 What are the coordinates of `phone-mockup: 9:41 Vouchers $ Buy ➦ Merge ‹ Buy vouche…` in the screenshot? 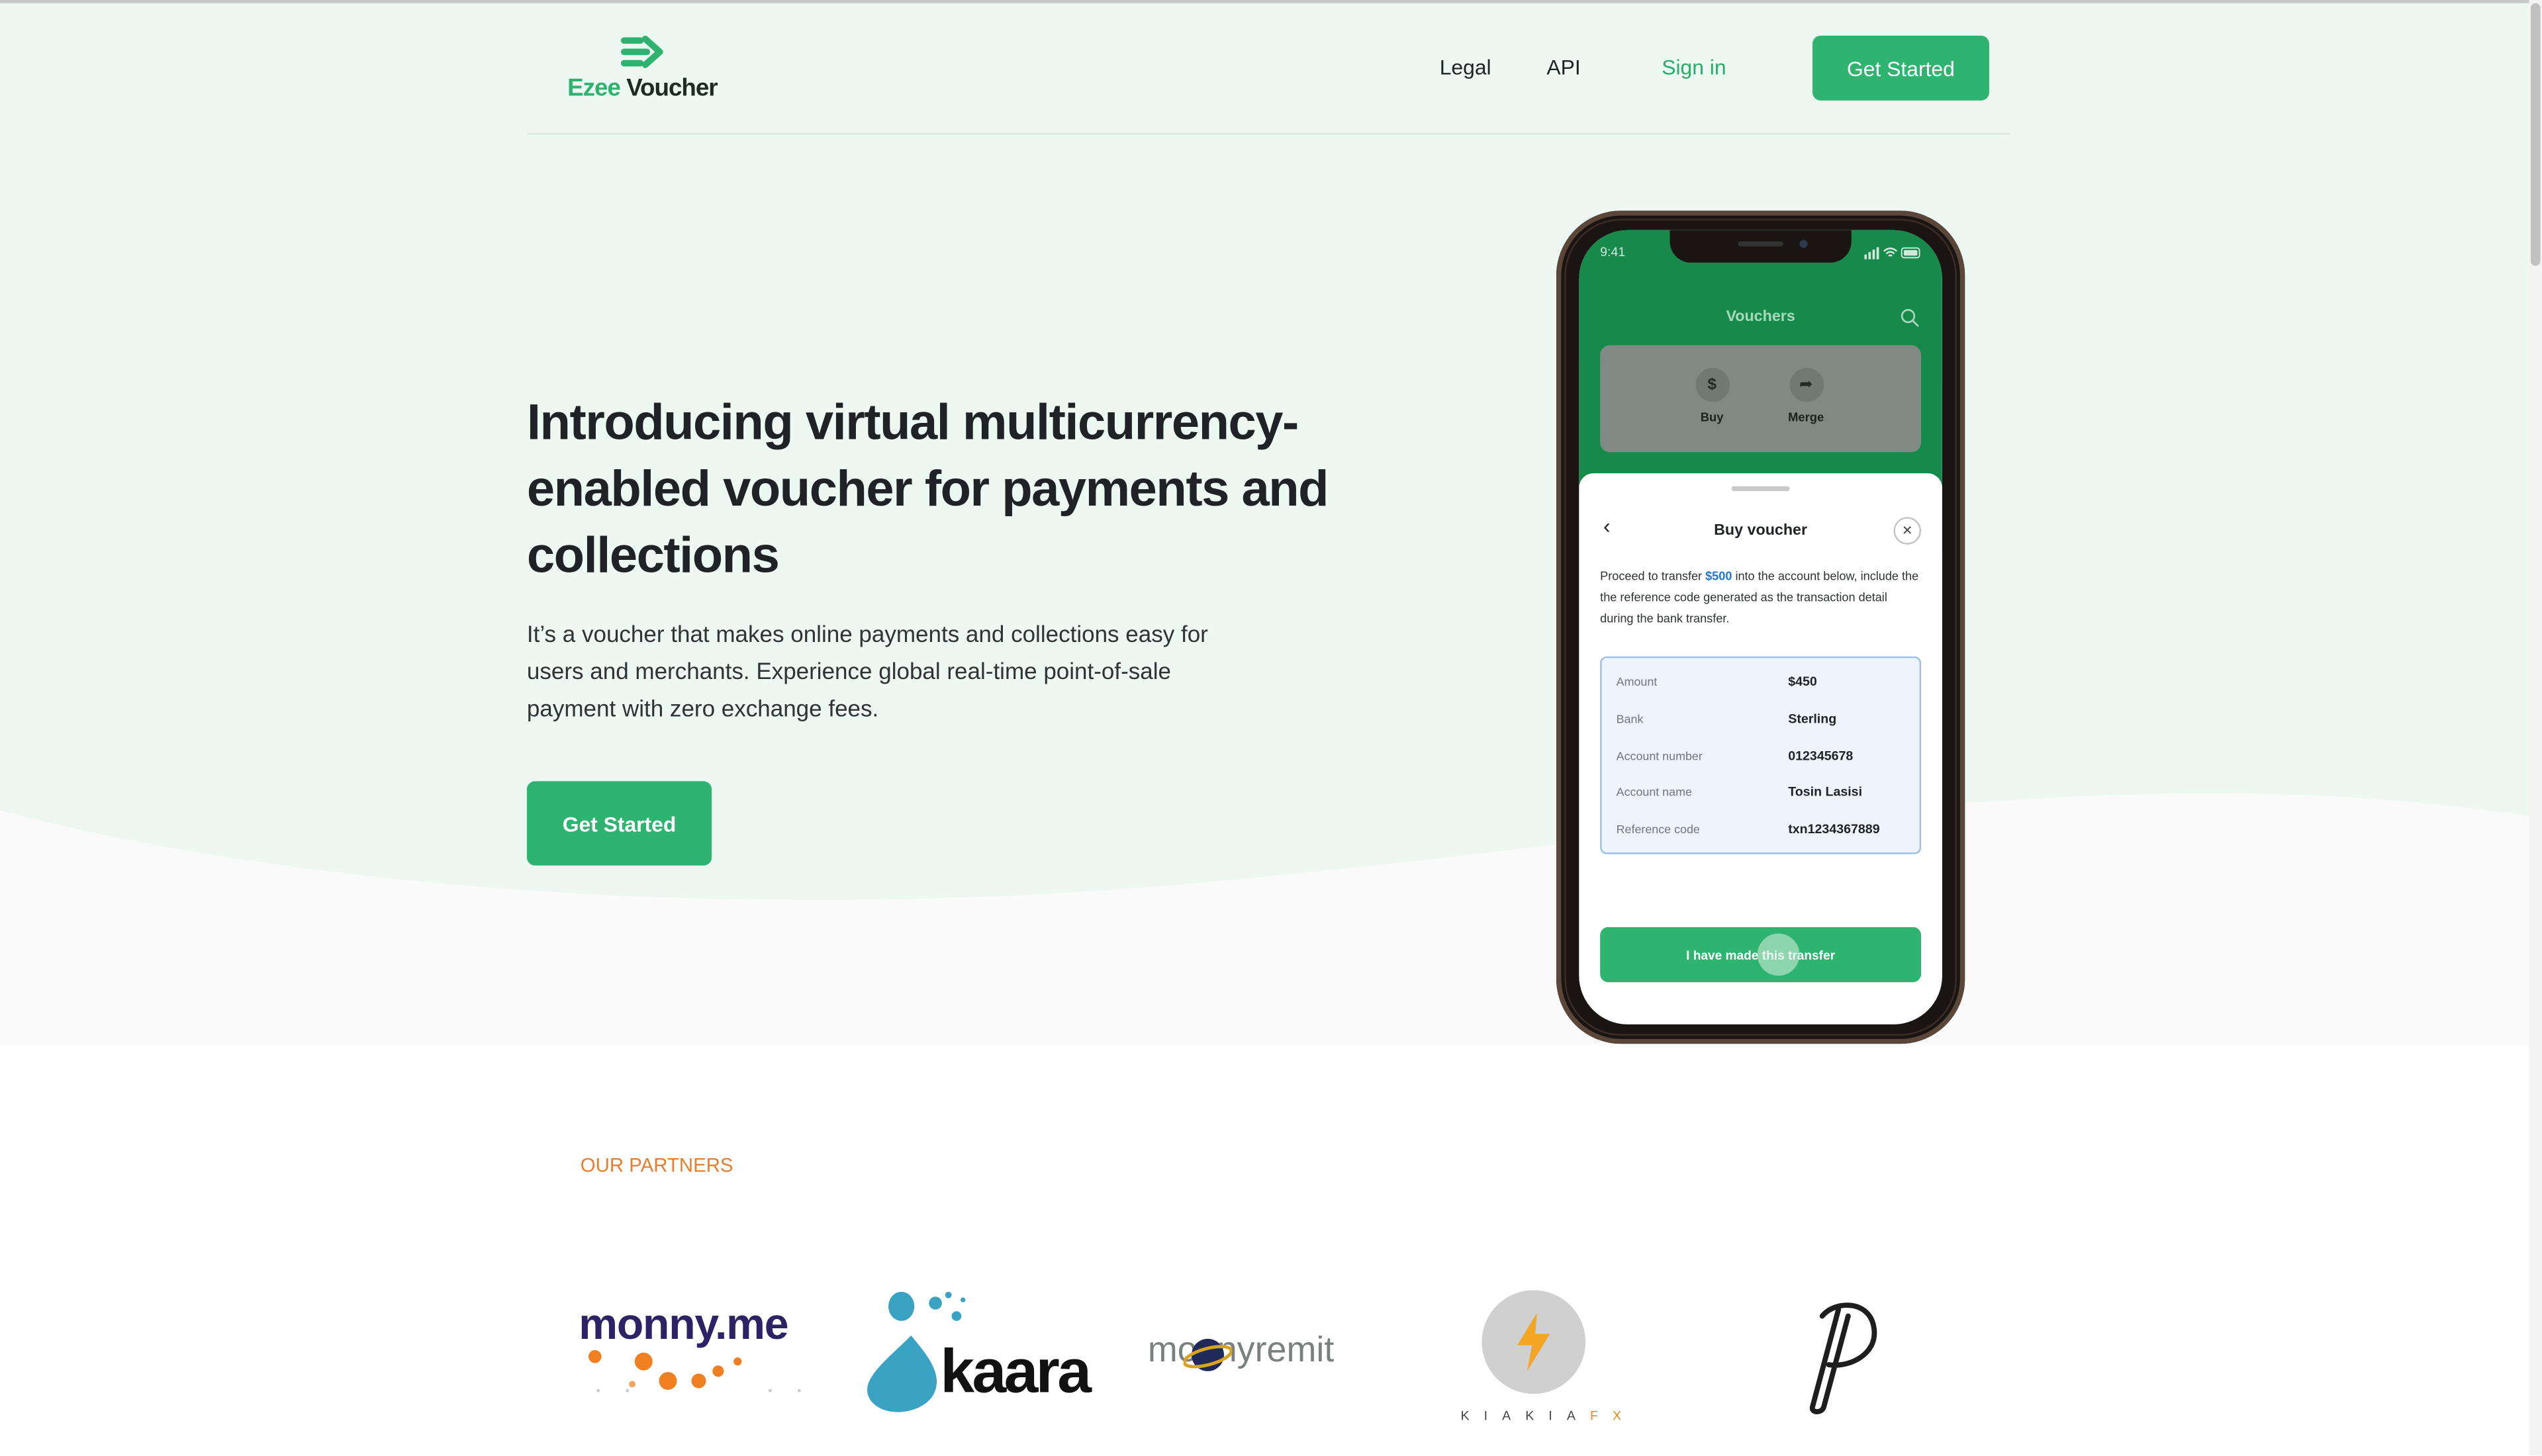 It's located at (1760, 627).